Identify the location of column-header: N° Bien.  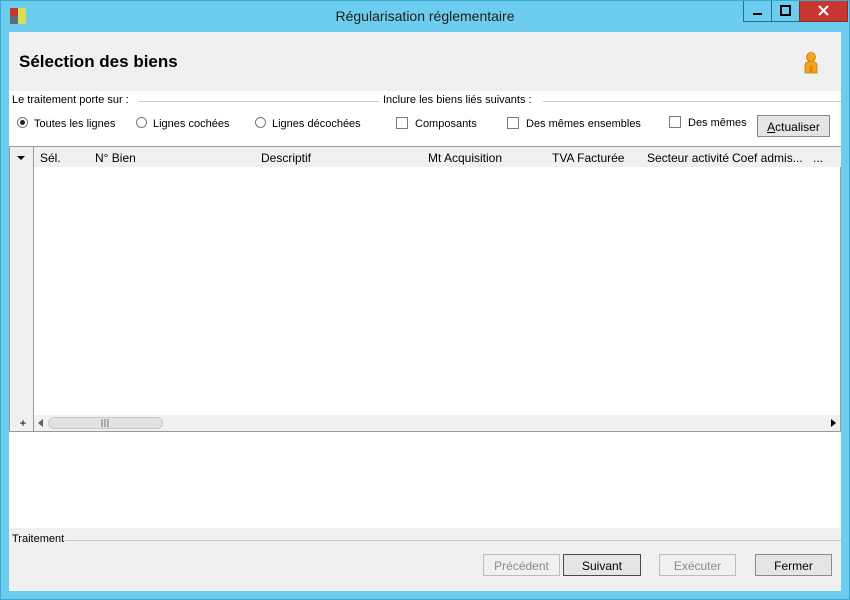
(115, 158).